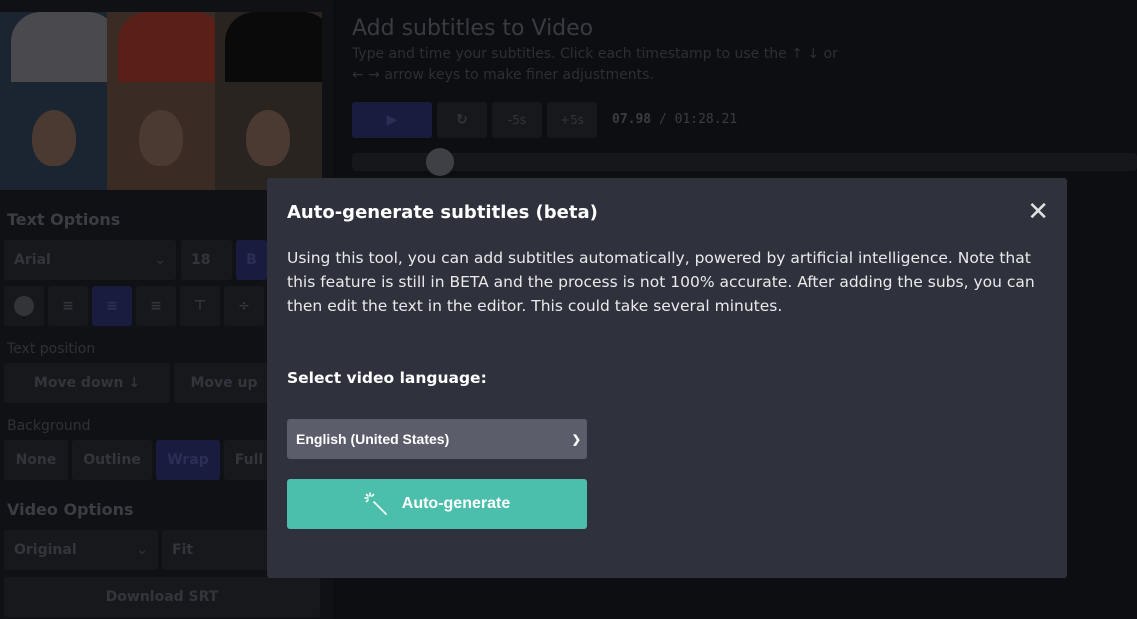 The width and height of the screenshot is (1137, 619). Describe the element at coordinates (200, 306) in the screenshot. I see `align-top-icon: ⊤` at that location.